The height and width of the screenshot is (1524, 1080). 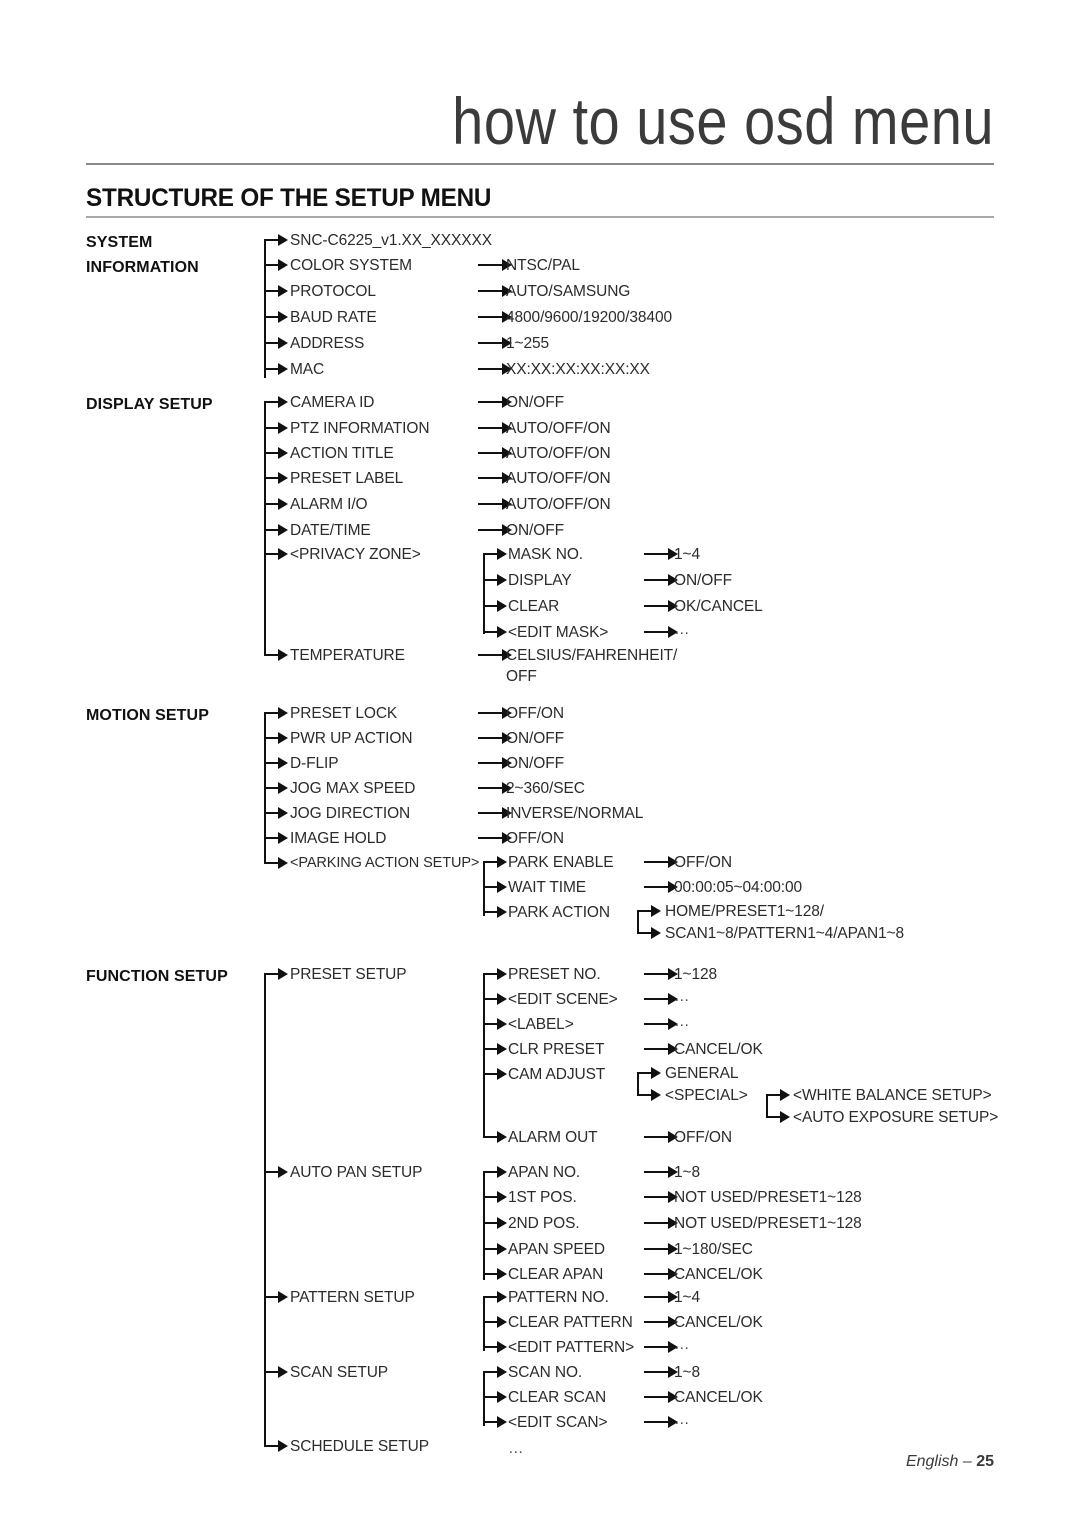 I want to click on node-edit-scene: <EDIT SCENE>, so click(x=563, y=999).